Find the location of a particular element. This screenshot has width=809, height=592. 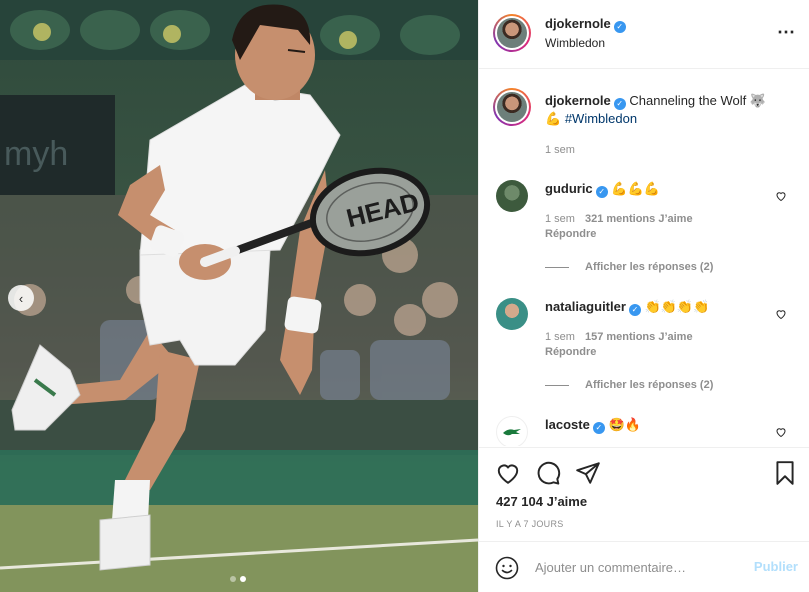

comment-item: guduric ✓ 💪💪💪 is located at coordinates (602, 189).